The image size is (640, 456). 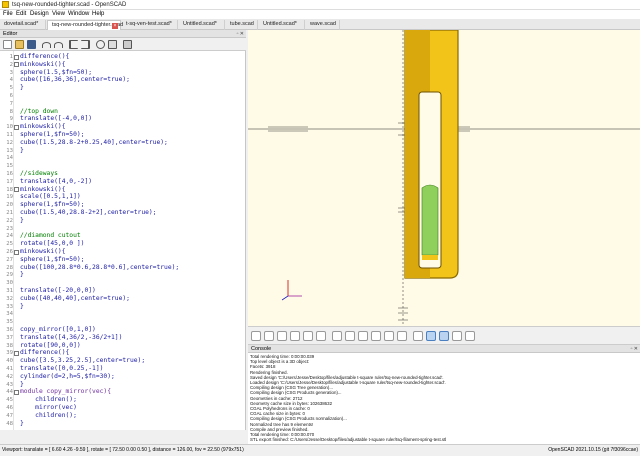 What do you see at coordinates (8, 14) in the screenshot?
I see `menu-file: File` at bounding box center [8, 14].